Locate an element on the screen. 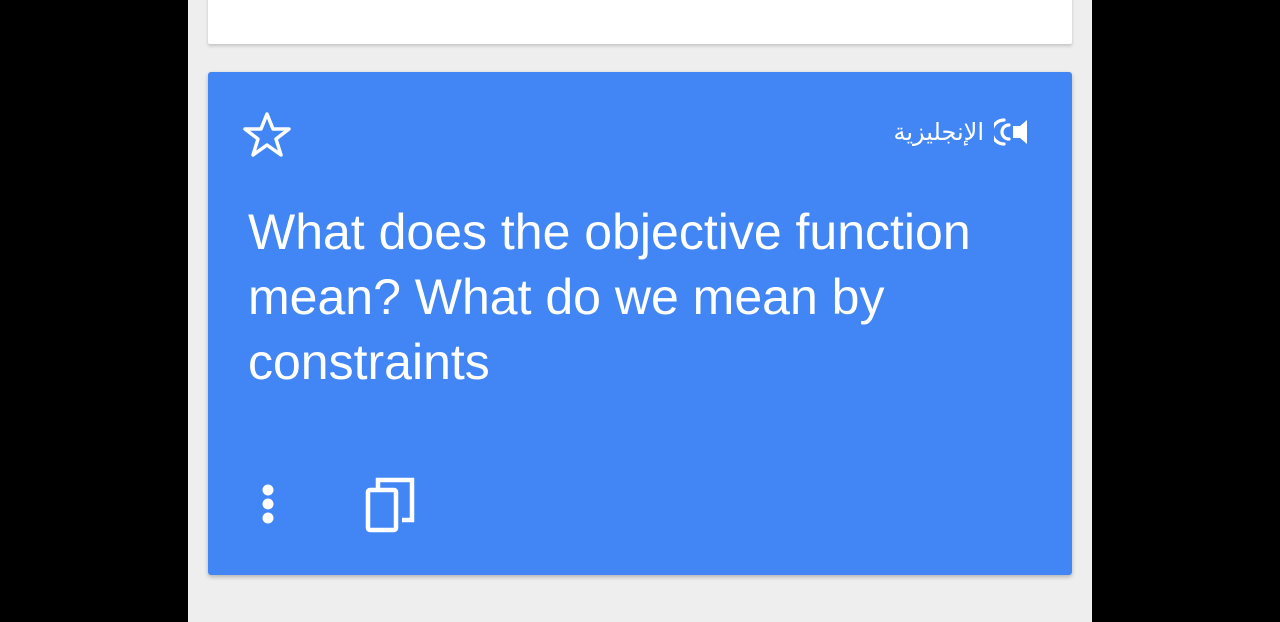  speaker-icon is located at coordinates (1010, 132).